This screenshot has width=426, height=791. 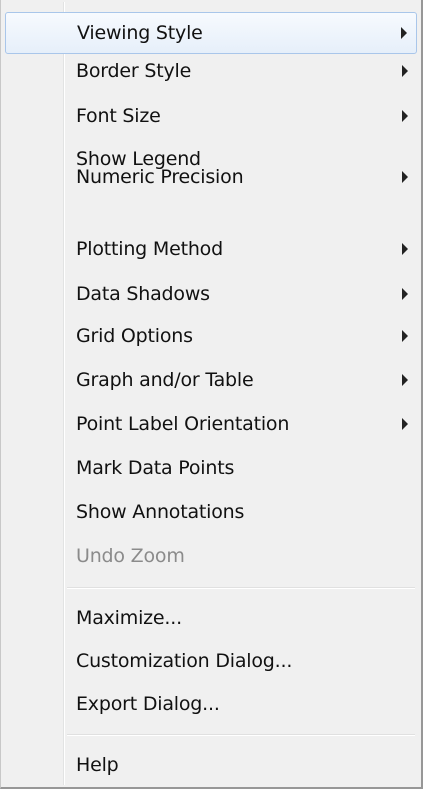 I want to click on menu-item-data-shadows: Data Shadows, so click(x=211, y=294).